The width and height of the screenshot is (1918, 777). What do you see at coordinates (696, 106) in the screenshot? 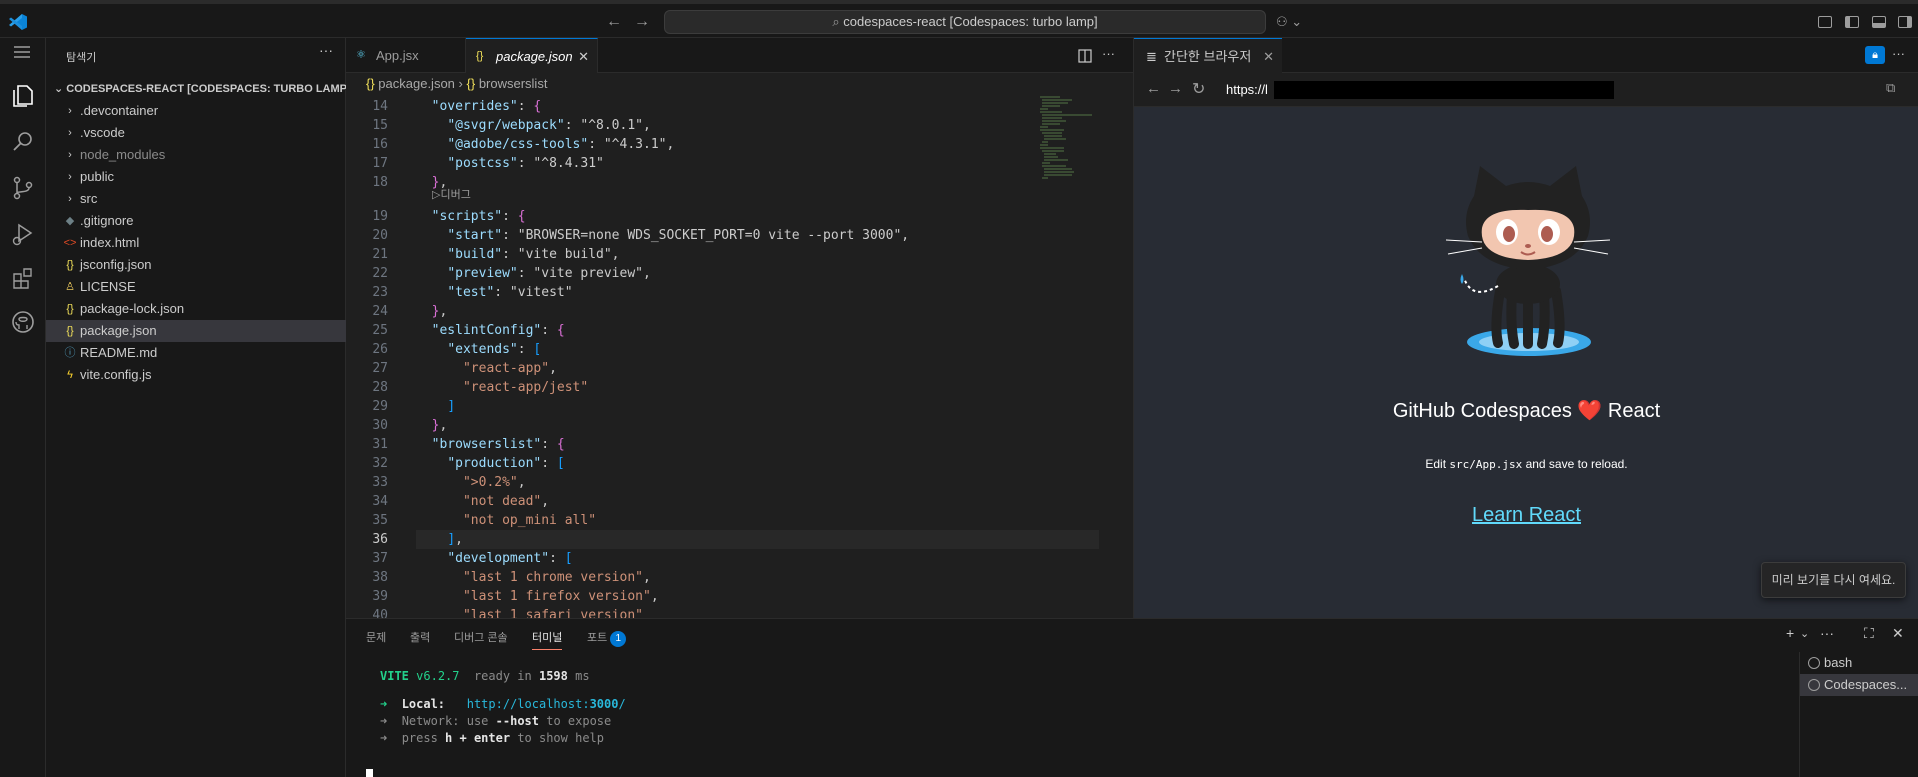
I see `code-line: 14 "overrides": {` at bounding box center [696, 106].